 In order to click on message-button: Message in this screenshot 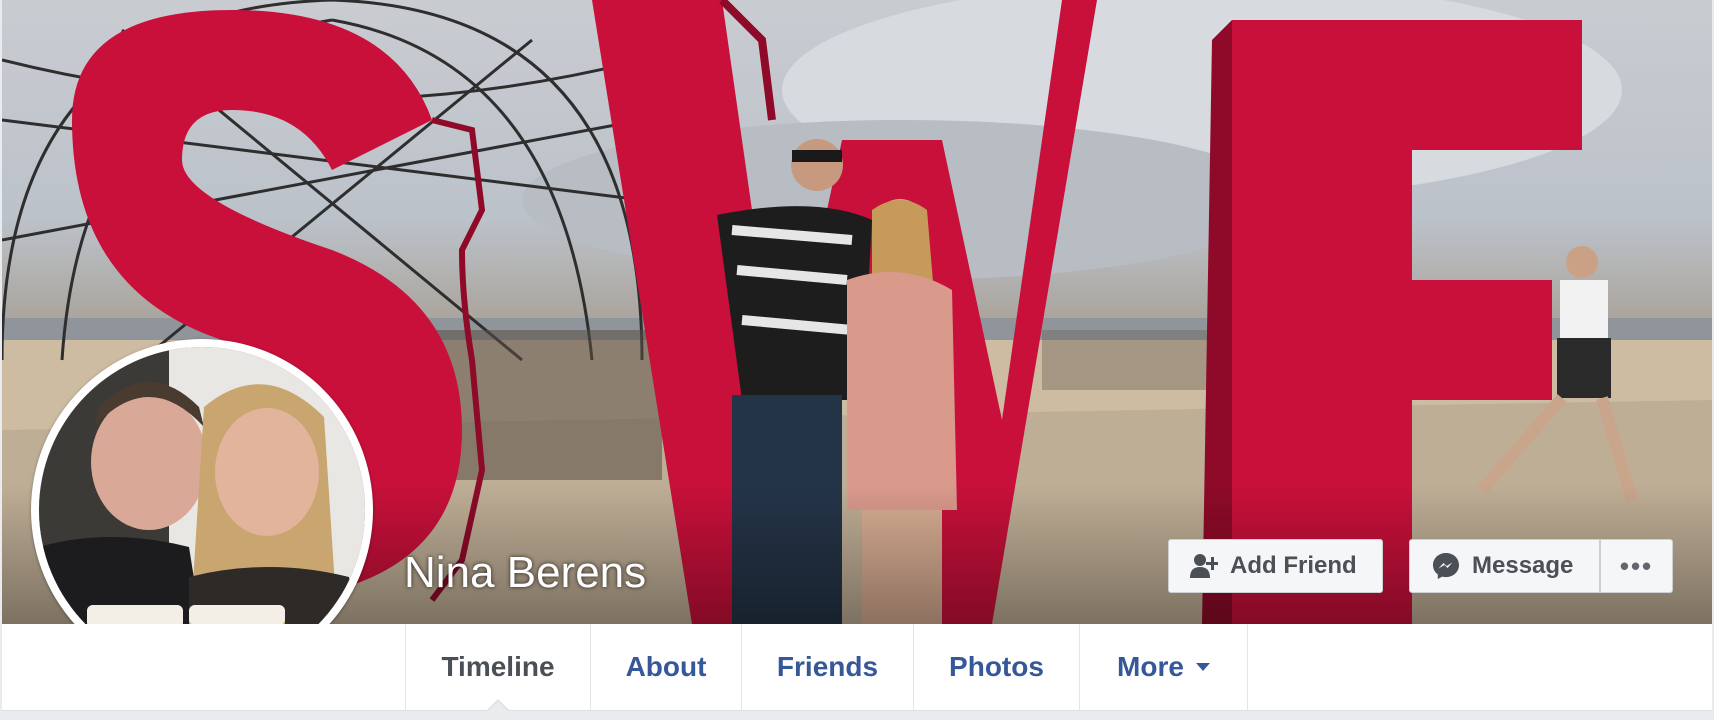, I will do `click(1504, 566)`.